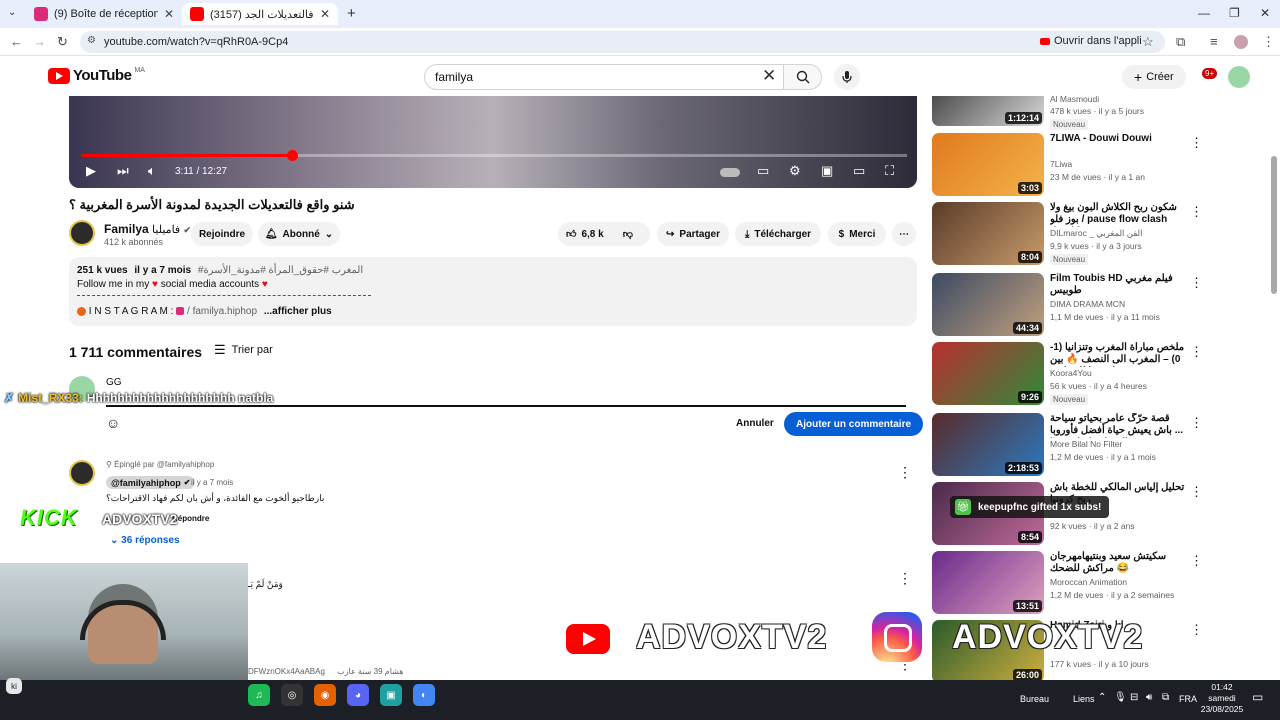  Describe the element at coordinates (622, 42) in the screenshot. I see `url-input: ⚙ youtube.com/watch?v=qRhR0A-9Cp4` at that location.